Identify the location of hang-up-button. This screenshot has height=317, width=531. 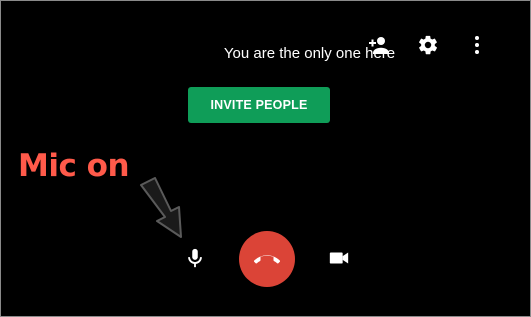
(267, 259).